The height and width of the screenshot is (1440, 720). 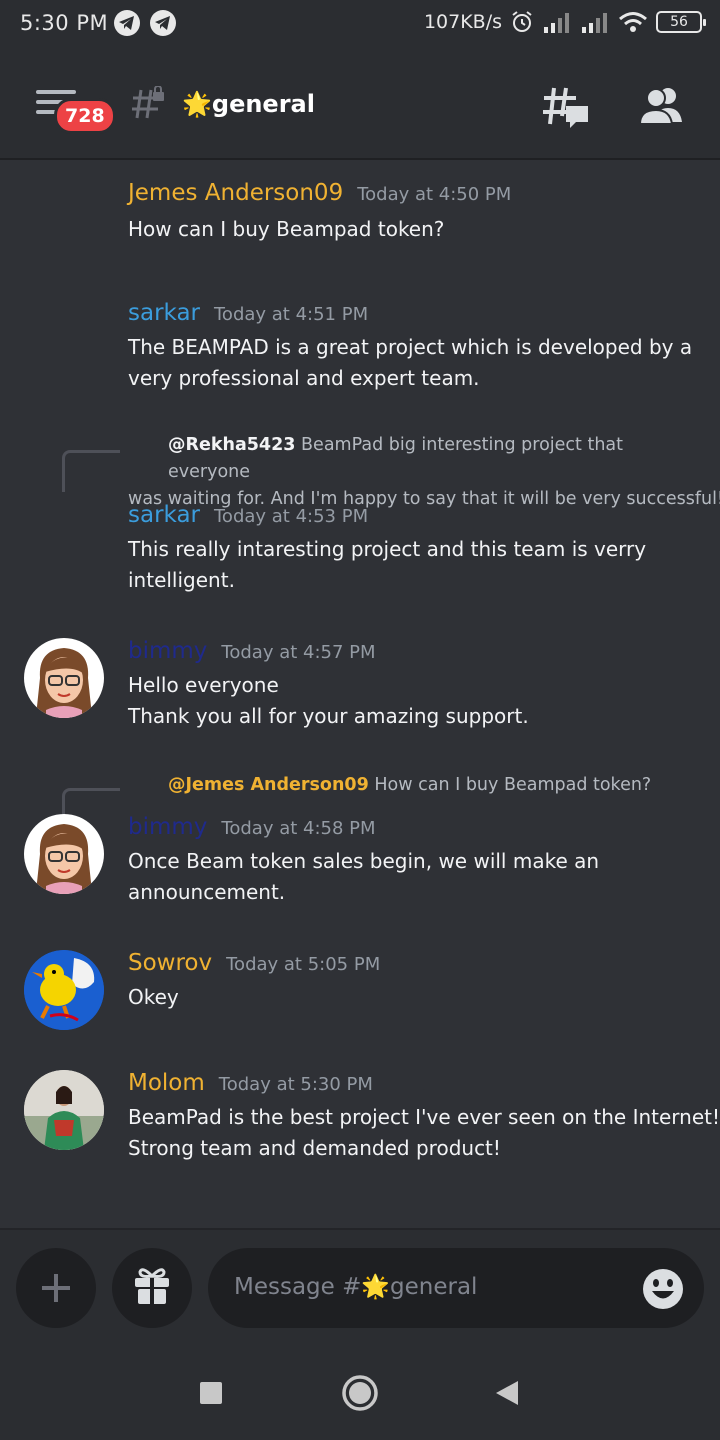 I want to click on battery-indicator: 56, so click(x=681, y=22).